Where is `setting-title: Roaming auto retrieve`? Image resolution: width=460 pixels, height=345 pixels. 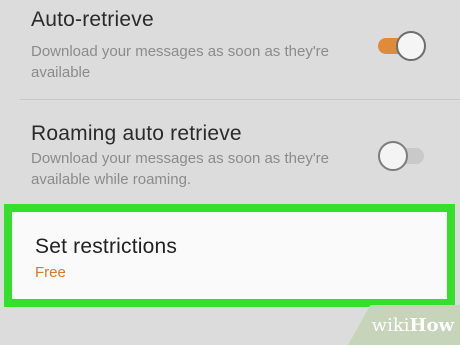
setting-title: Roaming auto retrieve is located at coordinates (136, 133).